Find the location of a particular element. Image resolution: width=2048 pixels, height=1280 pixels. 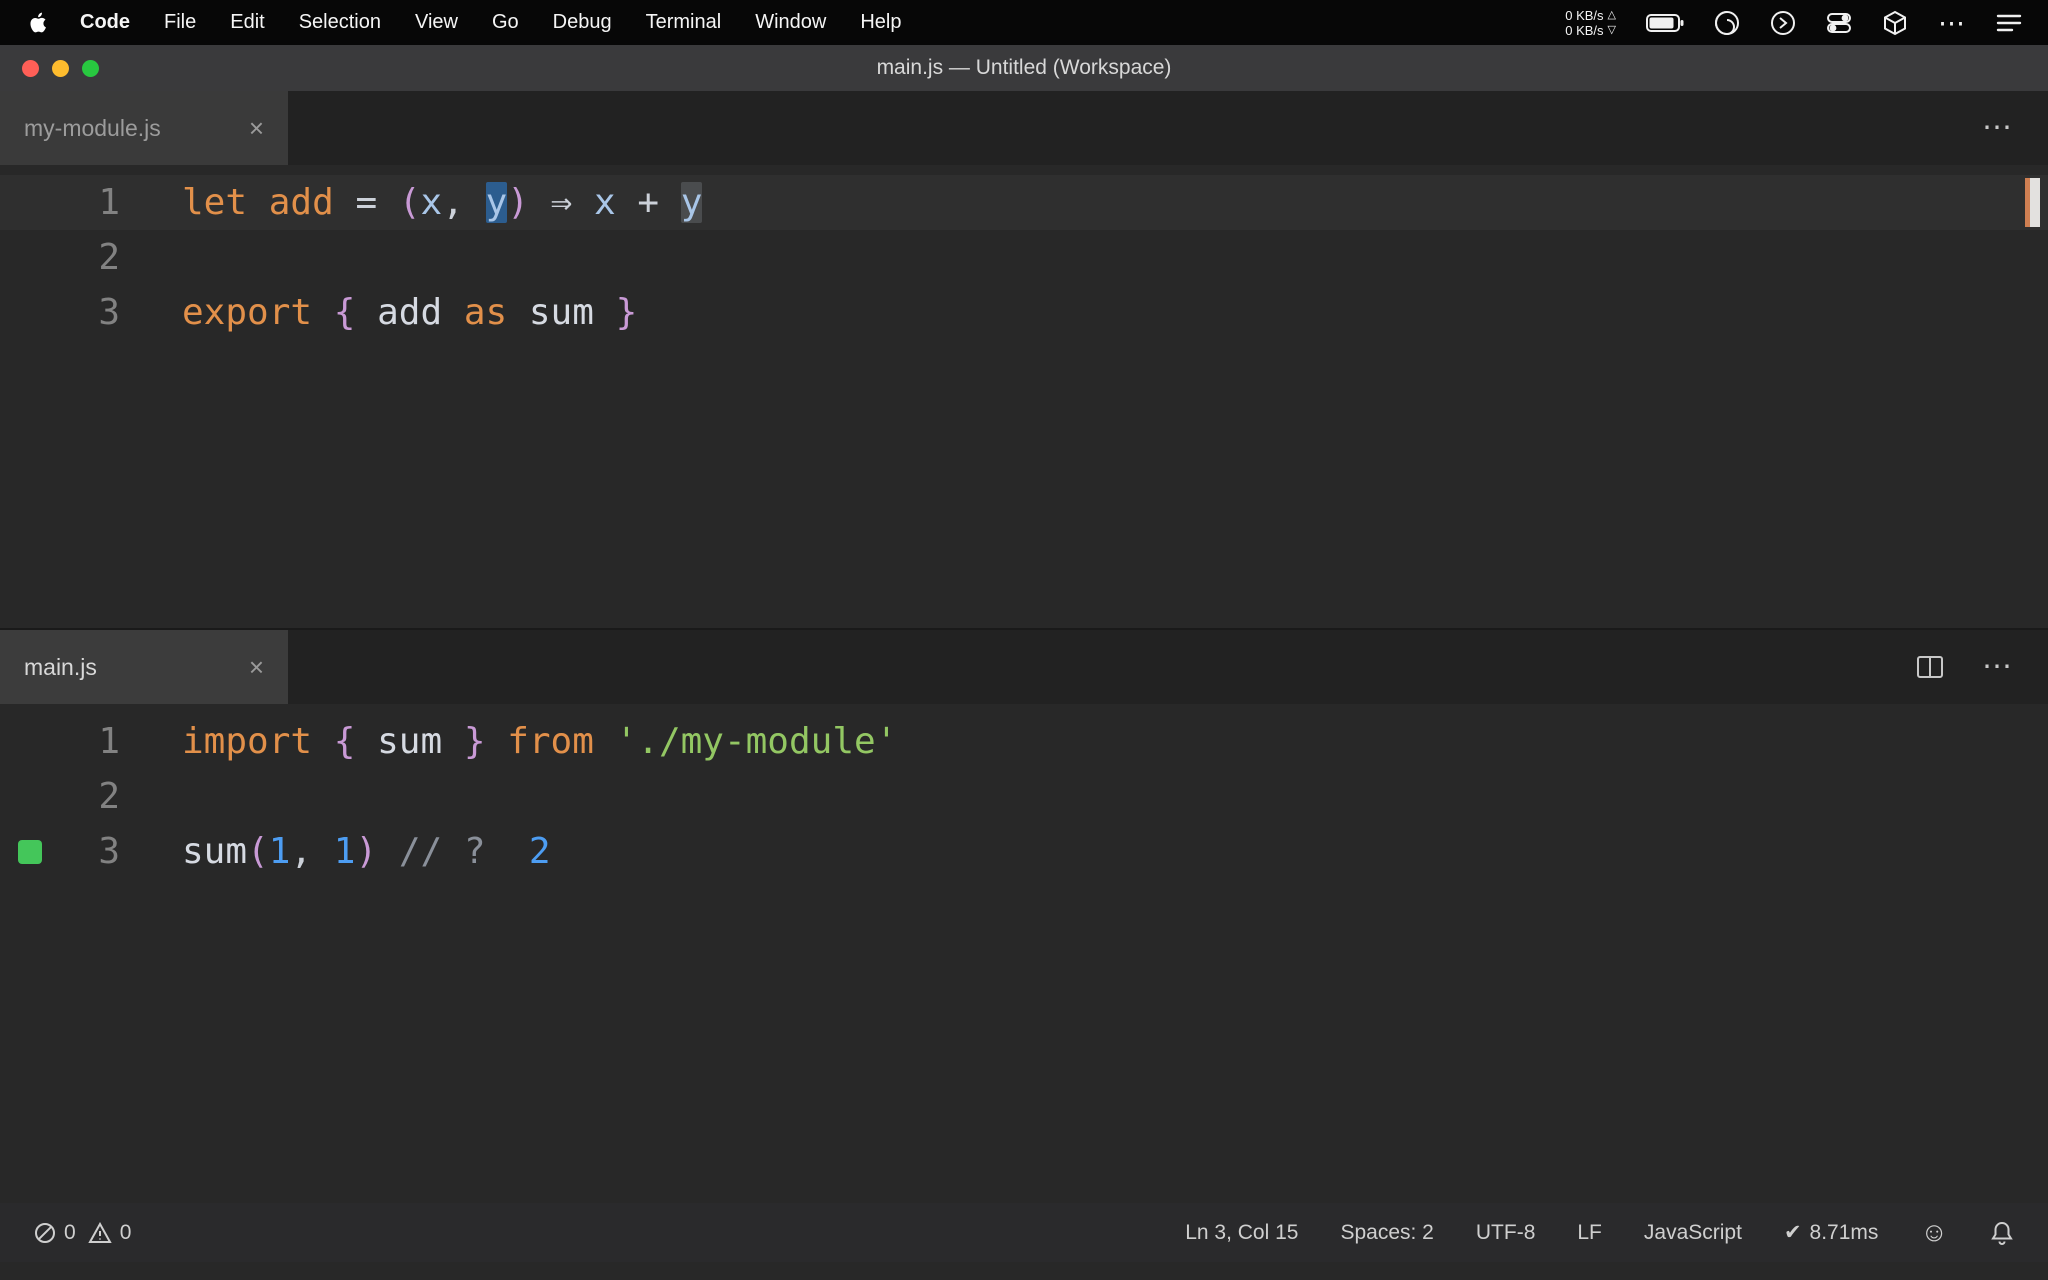

language-mode: JavaScript is located at coordinates (1693, 1233).